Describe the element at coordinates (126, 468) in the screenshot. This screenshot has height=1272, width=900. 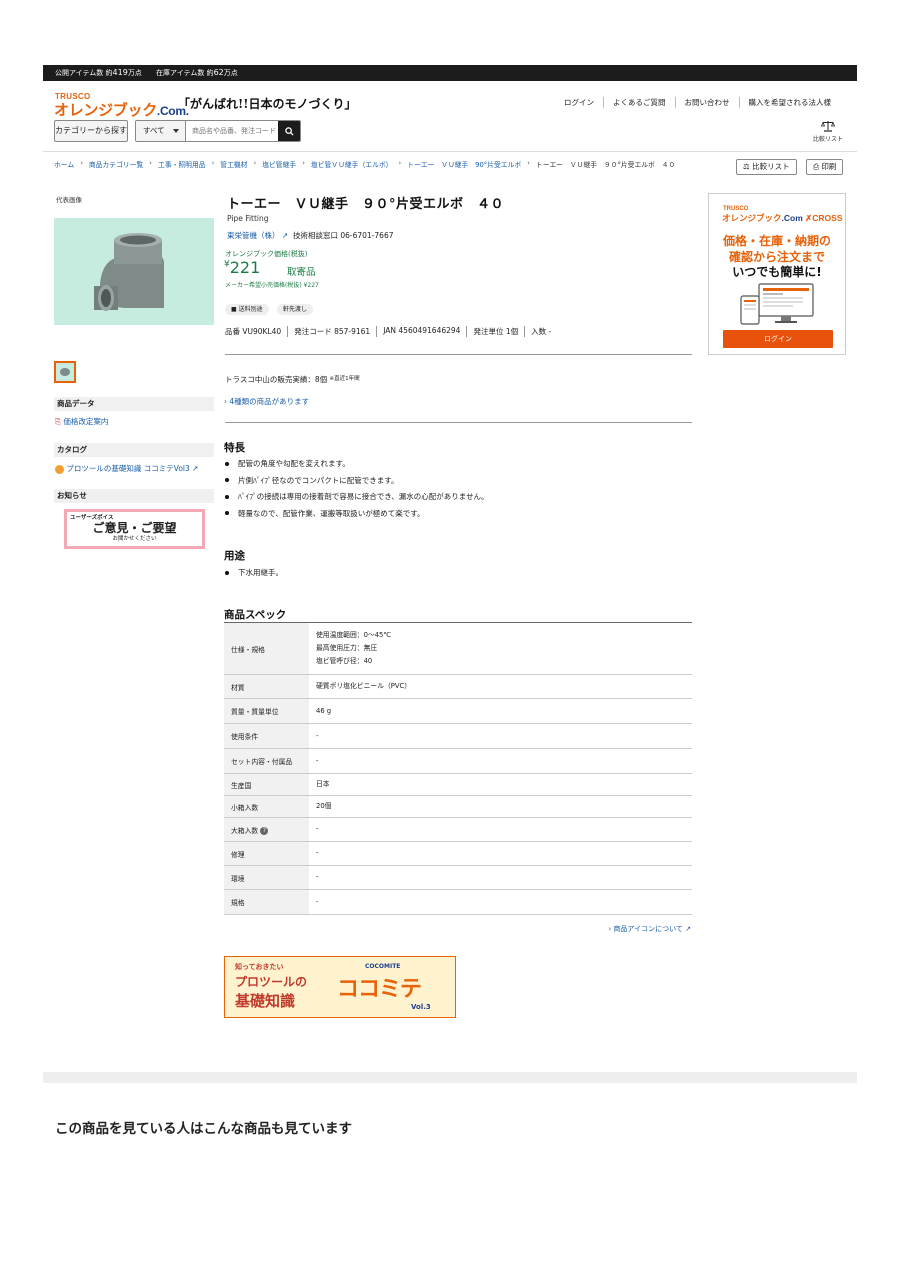
I see `catalog-link: プロツールの基礎知識 ココミテVol3 ↗` at that location.